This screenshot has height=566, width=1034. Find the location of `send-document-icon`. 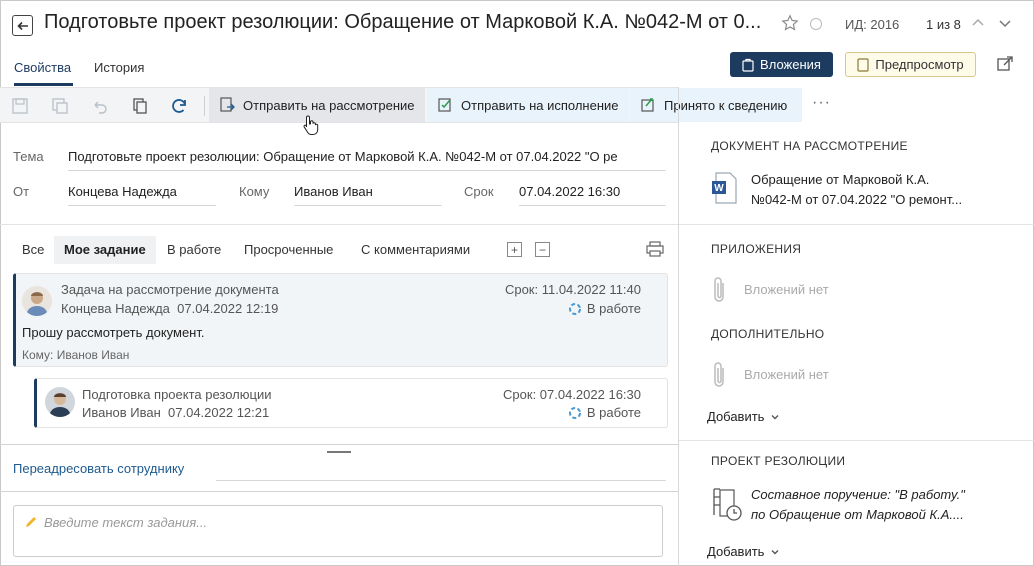

send-document-icon is located at coordinates (227, 104).